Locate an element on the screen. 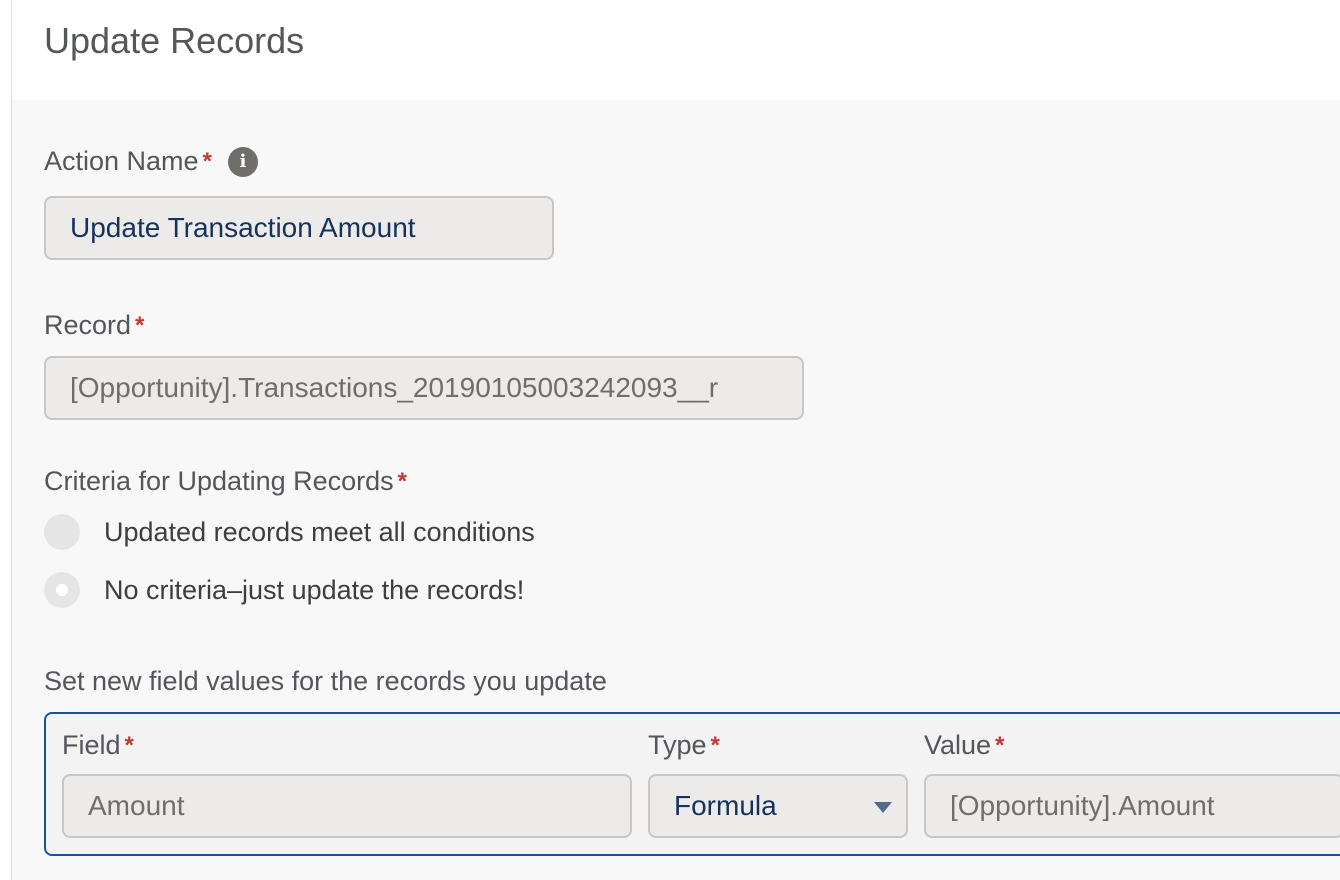 The image size is (1340, 880). record-label: Record * is located at coordinates (94, 325).